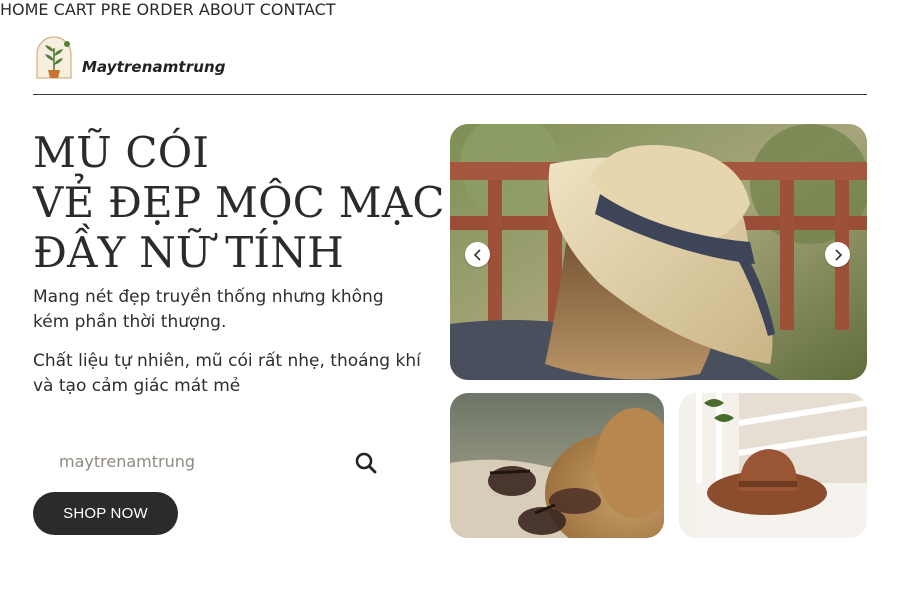  Describe the element at coordinates (450, 94) in the screenshot. I see `header-divider` at that location.